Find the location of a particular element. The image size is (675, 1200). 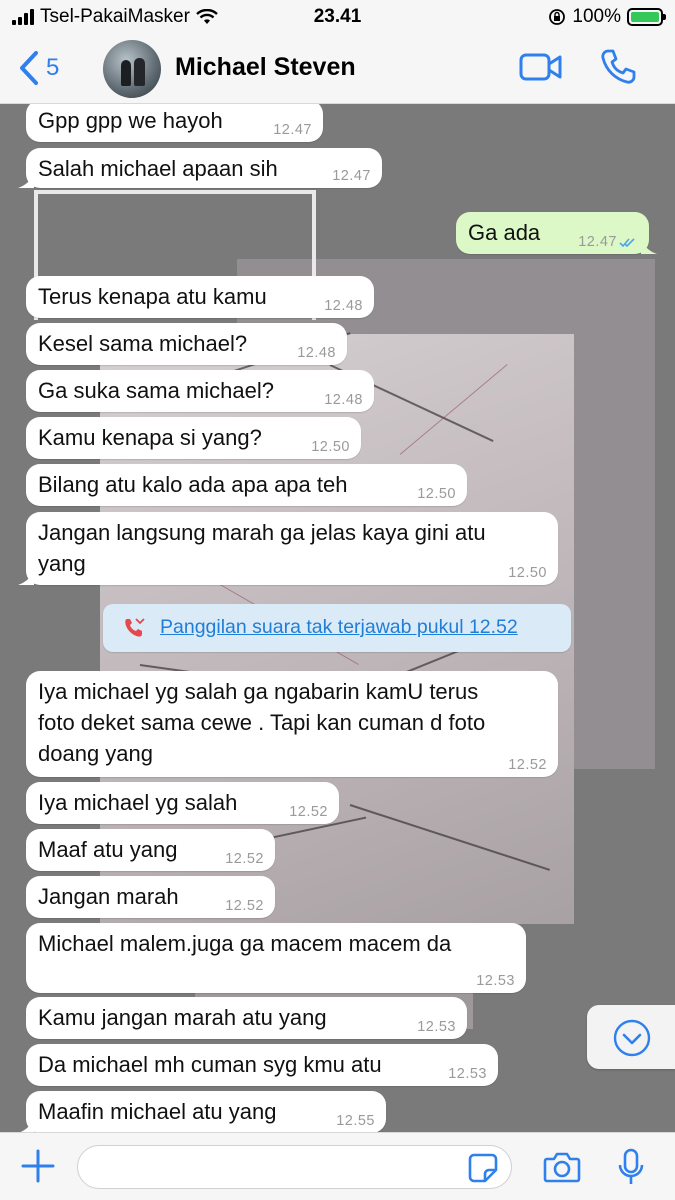

chevron-down-icon is located at coordinates (632, 1038).